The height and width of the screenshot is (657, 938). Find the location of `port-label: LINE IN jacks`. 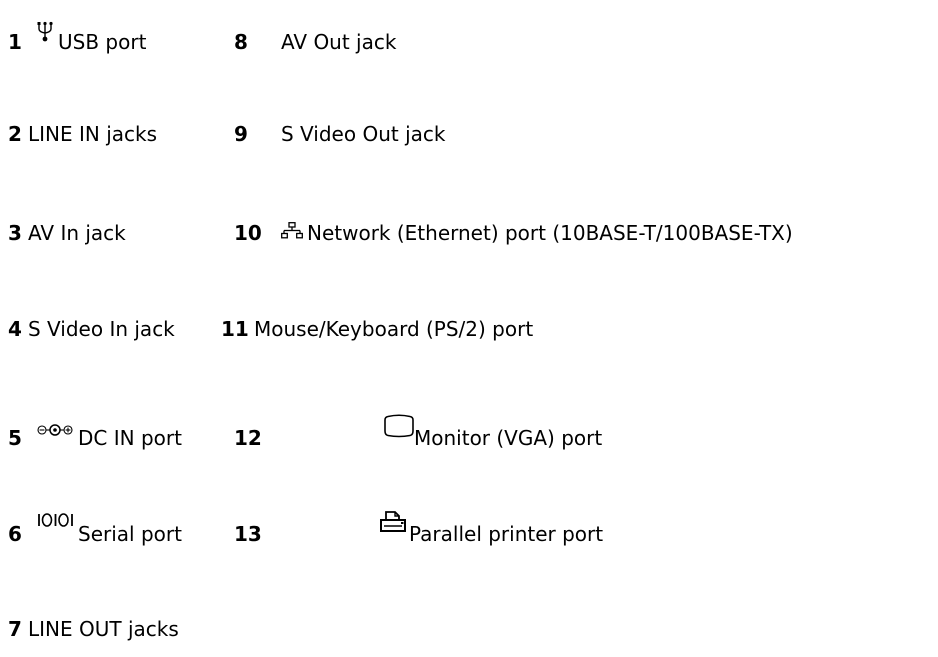

port-label: LINE IN jacks is located at coordinates (93, 134).